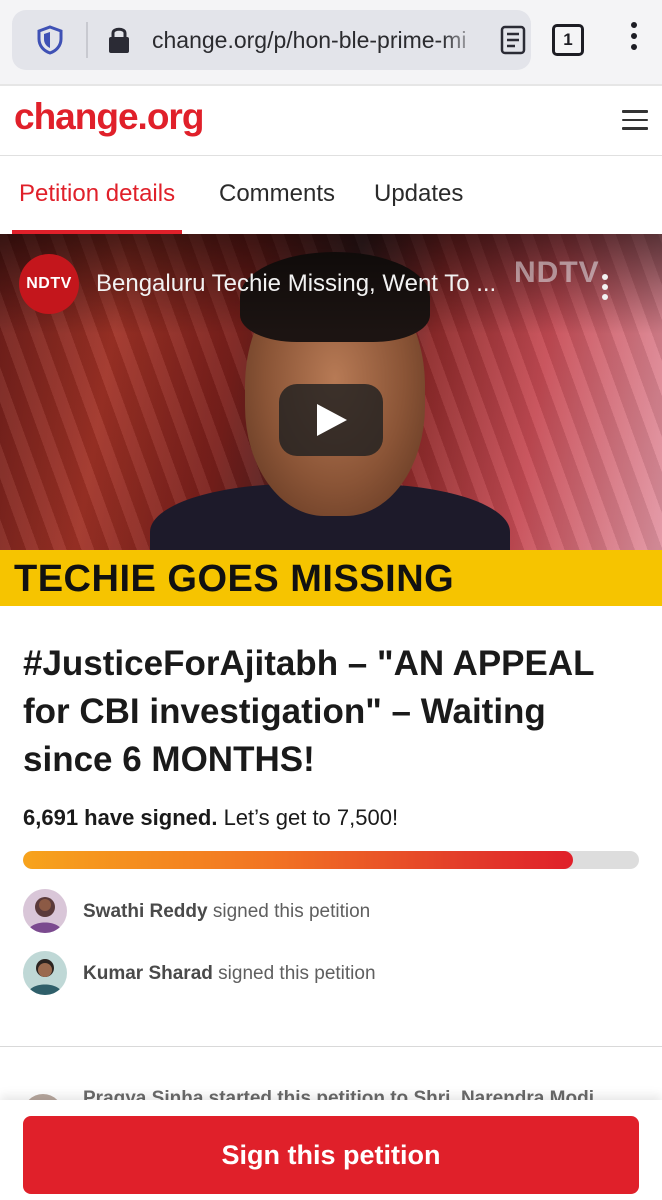  I want to click on petition-tabs: Petition details Comments Updates, so click(331, 195).